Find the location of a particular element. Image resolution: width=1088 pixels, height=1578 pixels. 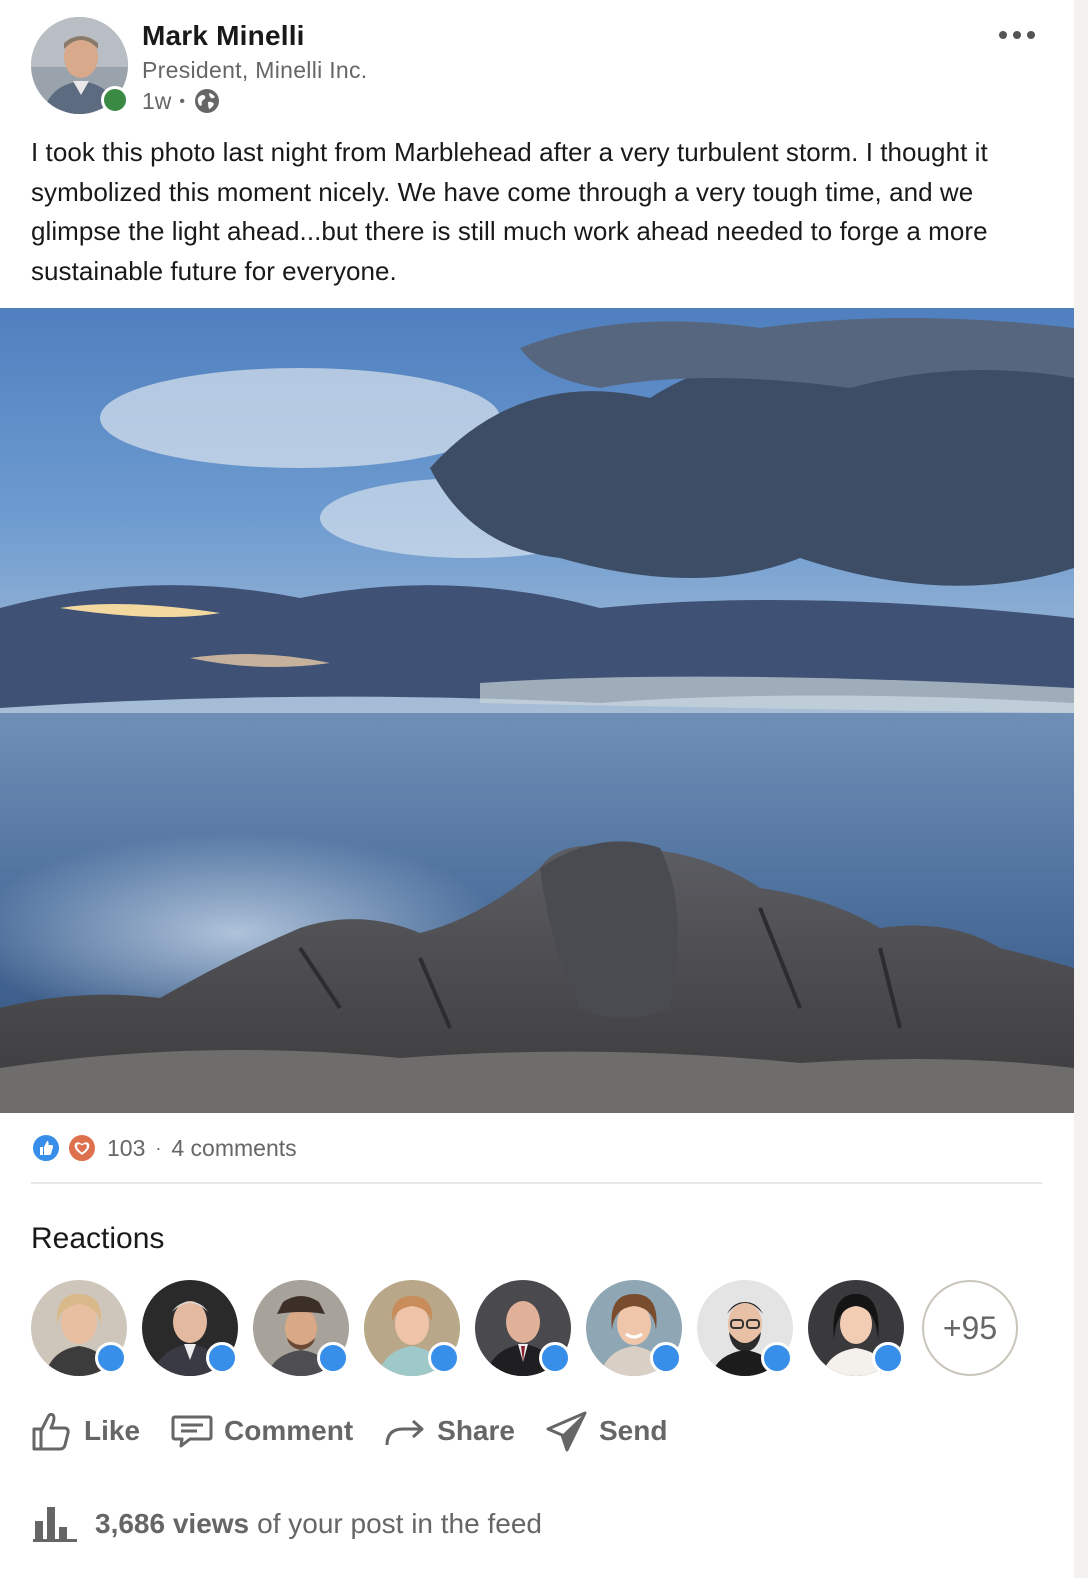

comment-button: Comment is located at coordinates (261, 1431).